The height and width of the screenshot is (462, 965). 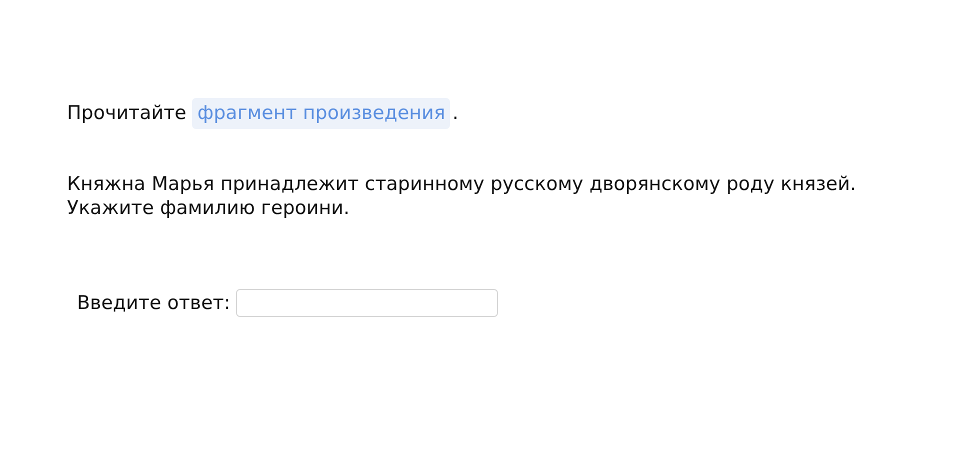 I want to click on fragment-link: фрагмент произведения, so click(x=321, y=113).